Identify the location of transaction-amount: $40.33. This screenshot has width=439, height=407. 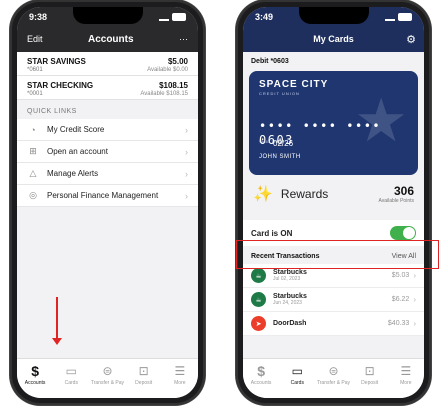
(398, 323).